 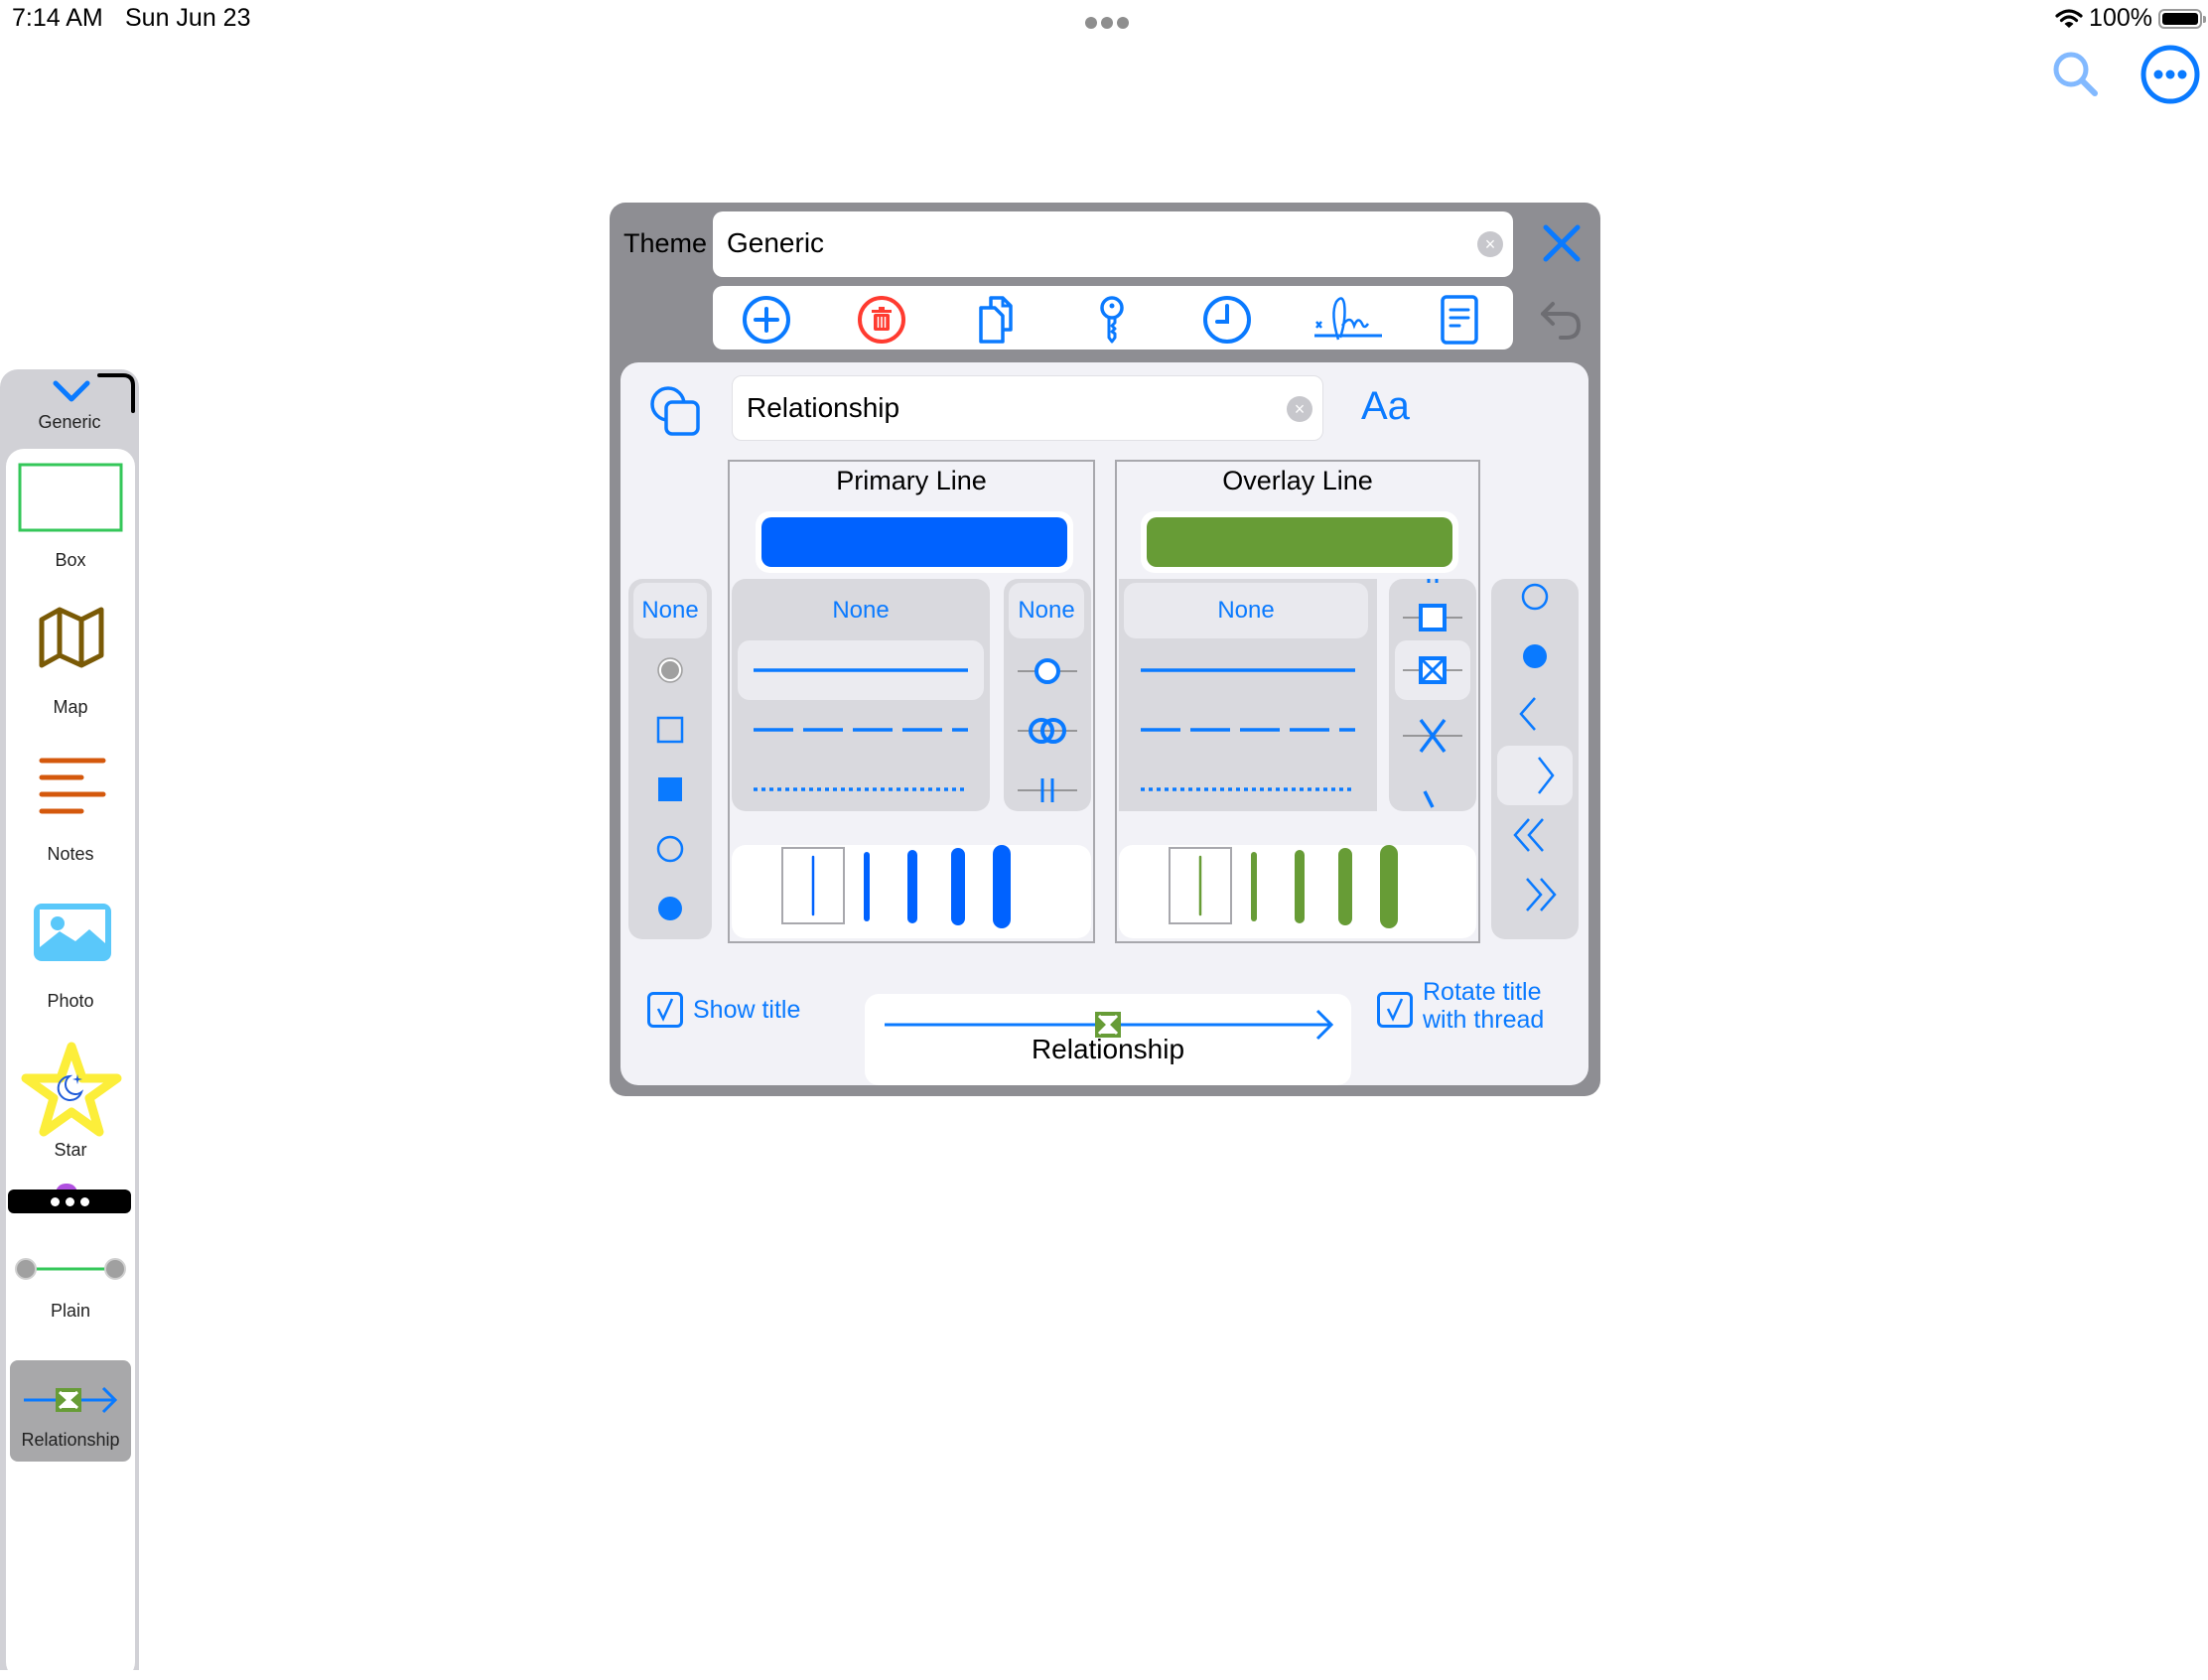 What do you see at coordinates (1248, 730) in the screenshot?
I see `overlay-pattern-dashed` at bounding box center [1248, 730].